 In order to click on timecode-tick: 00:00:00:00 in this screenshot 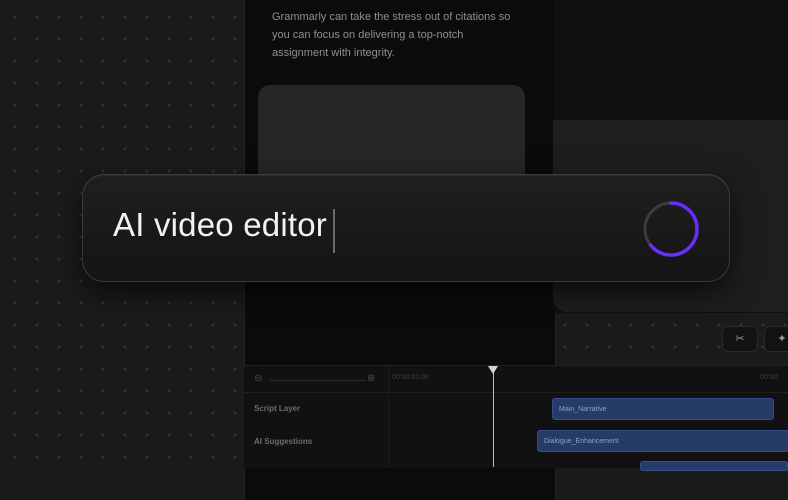, I will do `click(410, 377)`.